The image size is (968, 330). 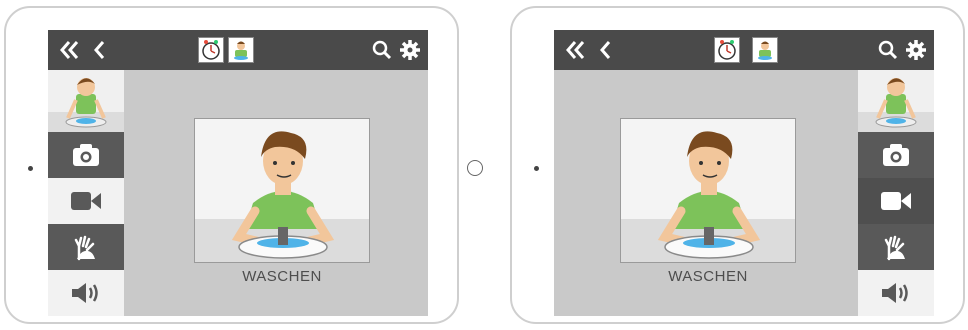 I want to click on home-button, so click(x=475, y=168).